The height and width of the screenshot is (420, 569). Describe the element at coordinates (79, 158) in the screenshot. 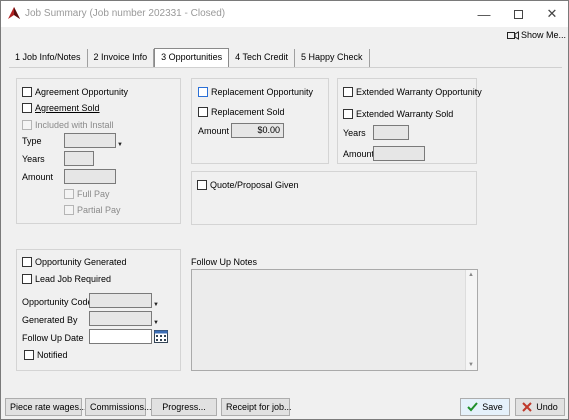

I see `agreement-years-field` at that location.